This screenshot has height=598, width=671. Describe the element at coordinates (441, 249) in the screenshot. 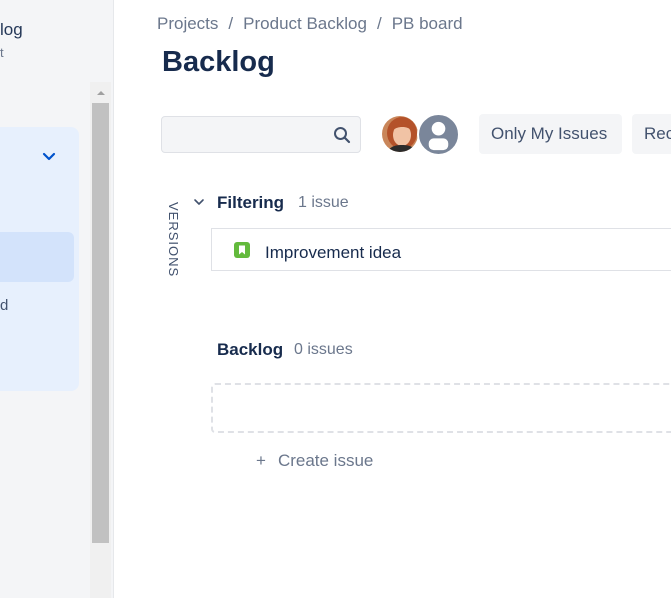

I see `issue-card: Improvement idea` at that location.